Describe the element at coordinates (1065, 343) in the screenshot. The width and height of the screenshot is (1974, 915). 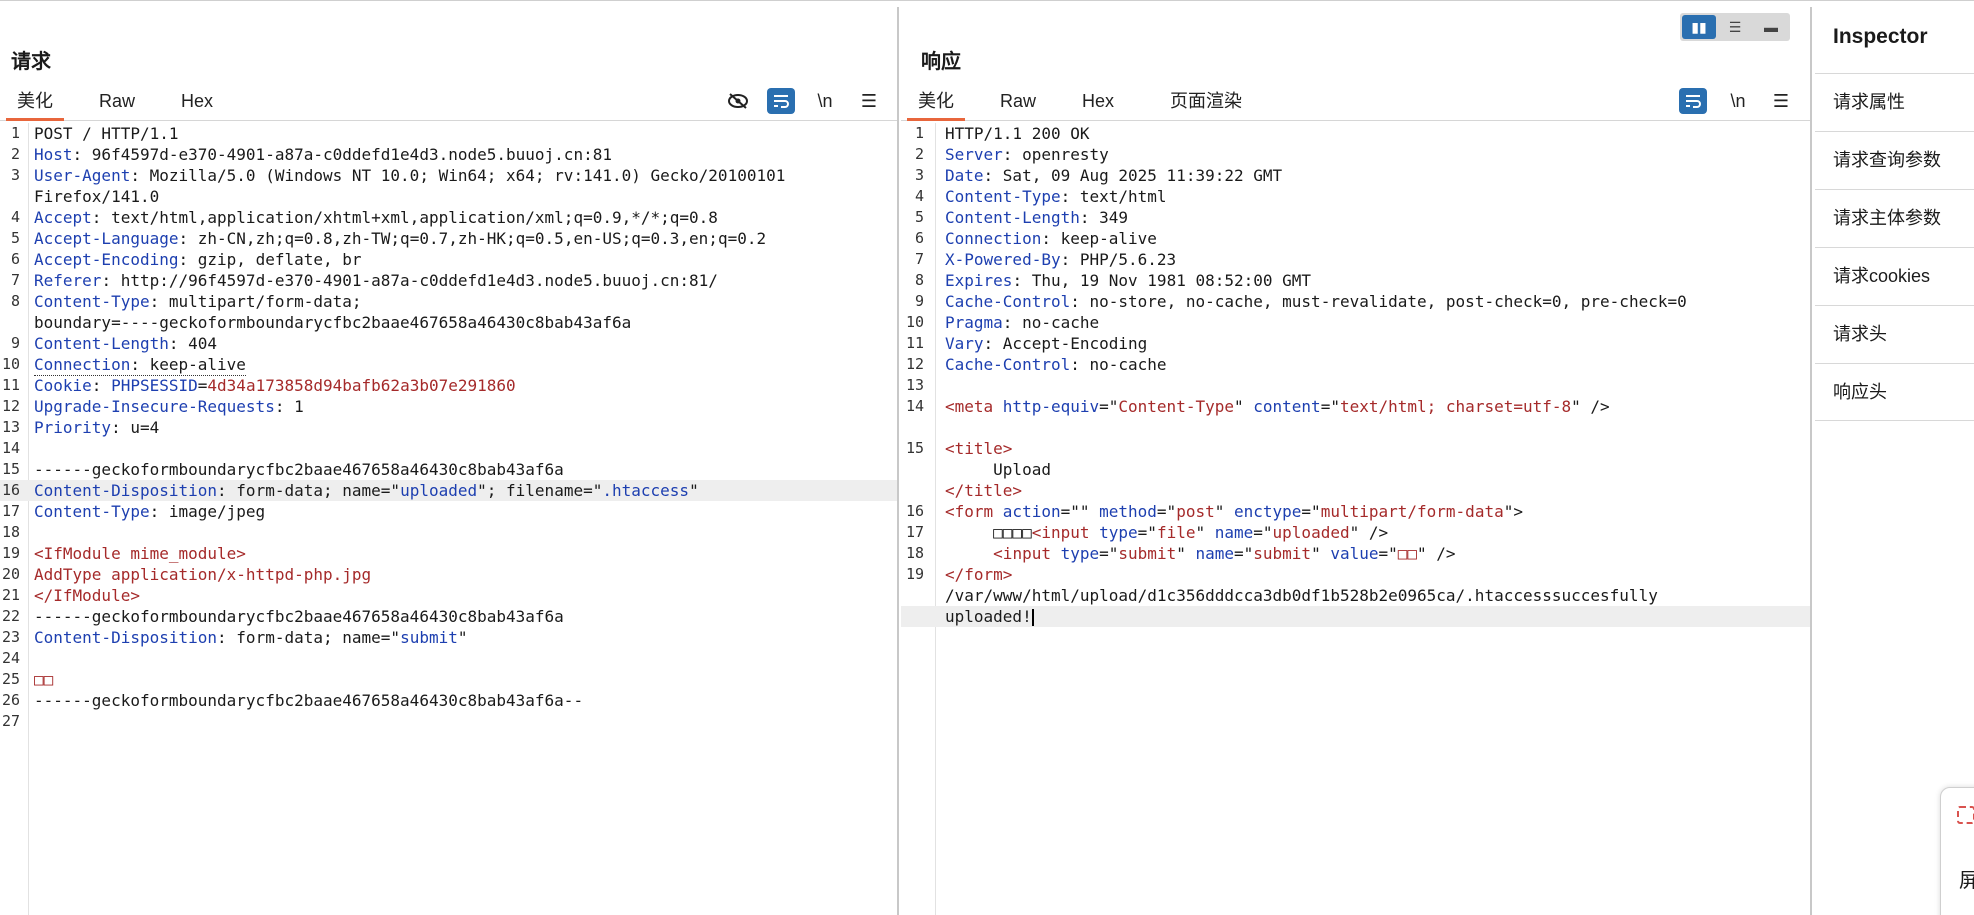
I see `code-token: : Accept-Encoding` at that location.